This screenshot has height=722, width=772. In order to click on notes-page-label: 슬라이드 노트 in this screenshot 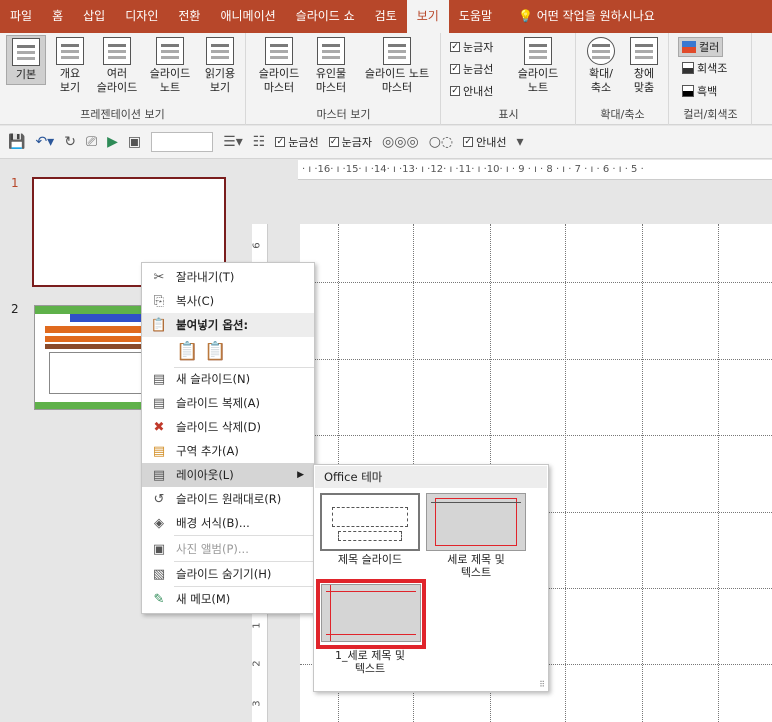, I will do `click(170, 80)`.